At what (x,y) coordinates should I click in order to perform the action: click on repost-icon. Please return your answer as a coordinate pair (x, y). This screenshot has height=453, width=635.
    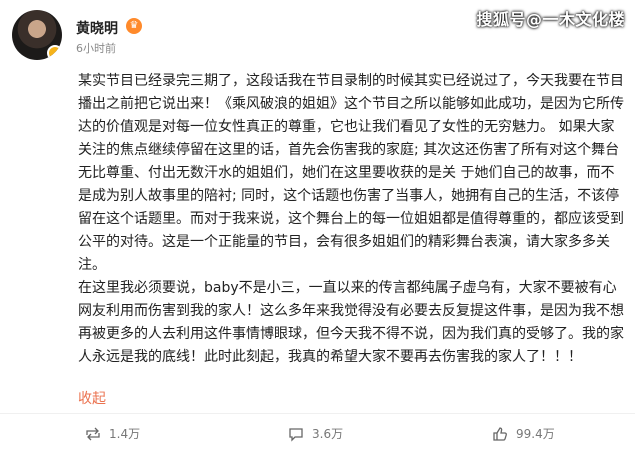
    Looking at the image, I should click on (93, 433).